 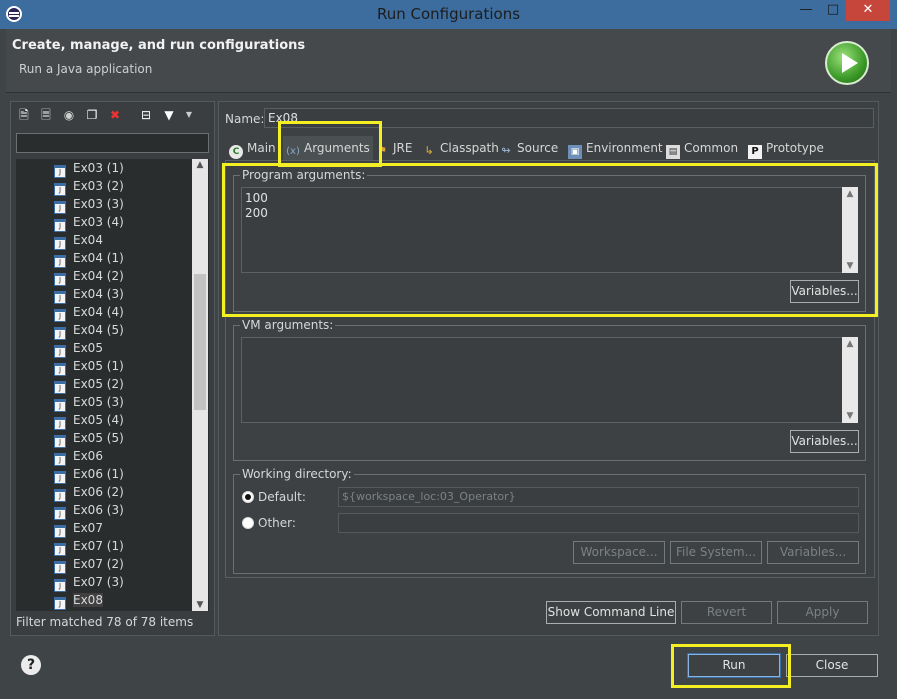 What do you see at coordinates (112, 143) in the screenshot?
I see `filter-input` at bounding box center [112, 143].